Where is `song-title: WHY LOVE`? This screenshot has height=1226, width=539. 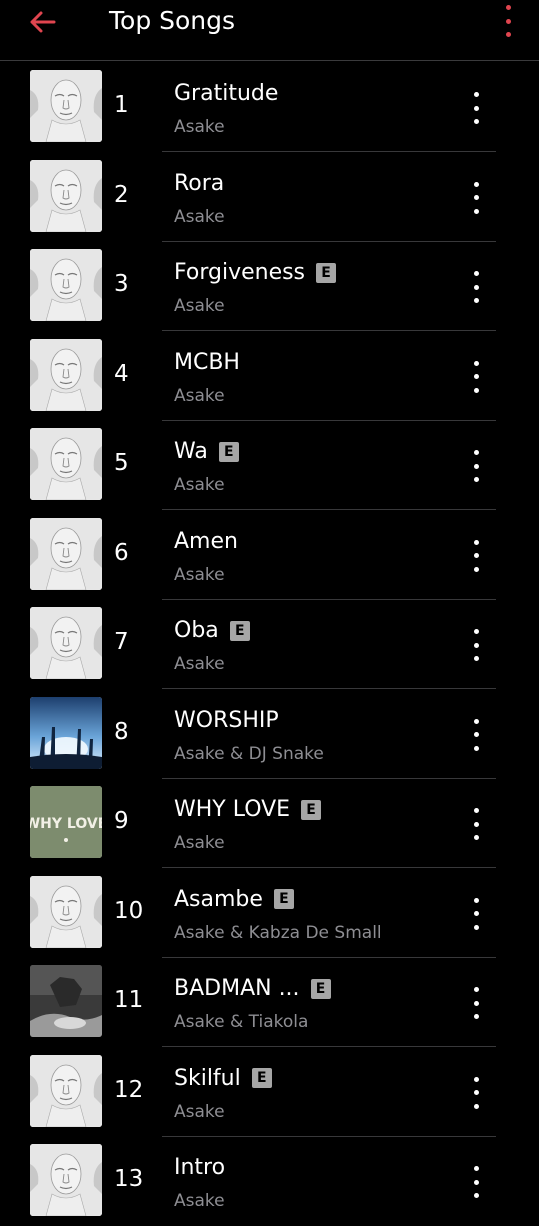
song-title: WHY LOVE is located at coordinates (232, 809).